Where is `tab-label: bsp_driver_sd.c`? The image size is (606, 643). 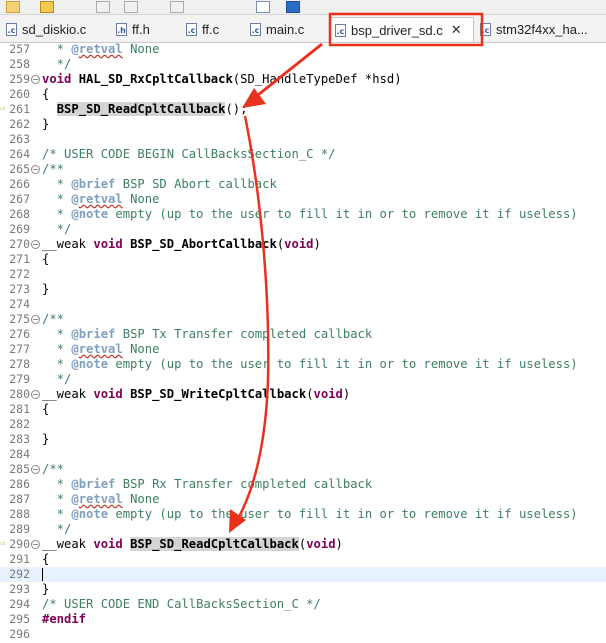 tab-label: bsp_driver_sd.c is located at coordinates (397, 30).